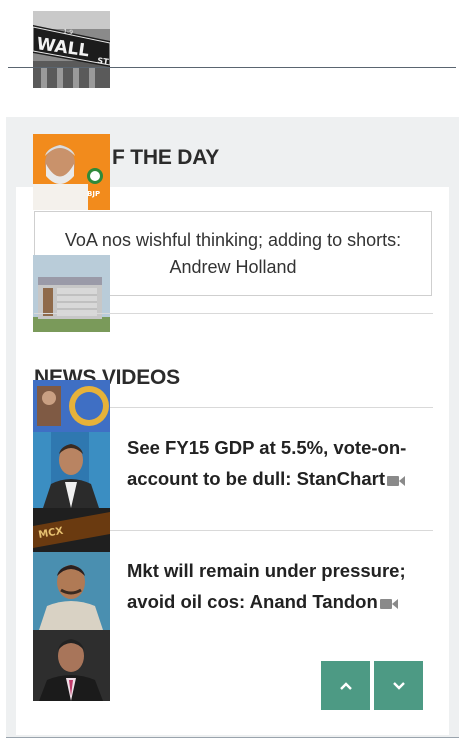 The image size is (461, 742). I want to click on scroll-up-button, so click(345, 685).